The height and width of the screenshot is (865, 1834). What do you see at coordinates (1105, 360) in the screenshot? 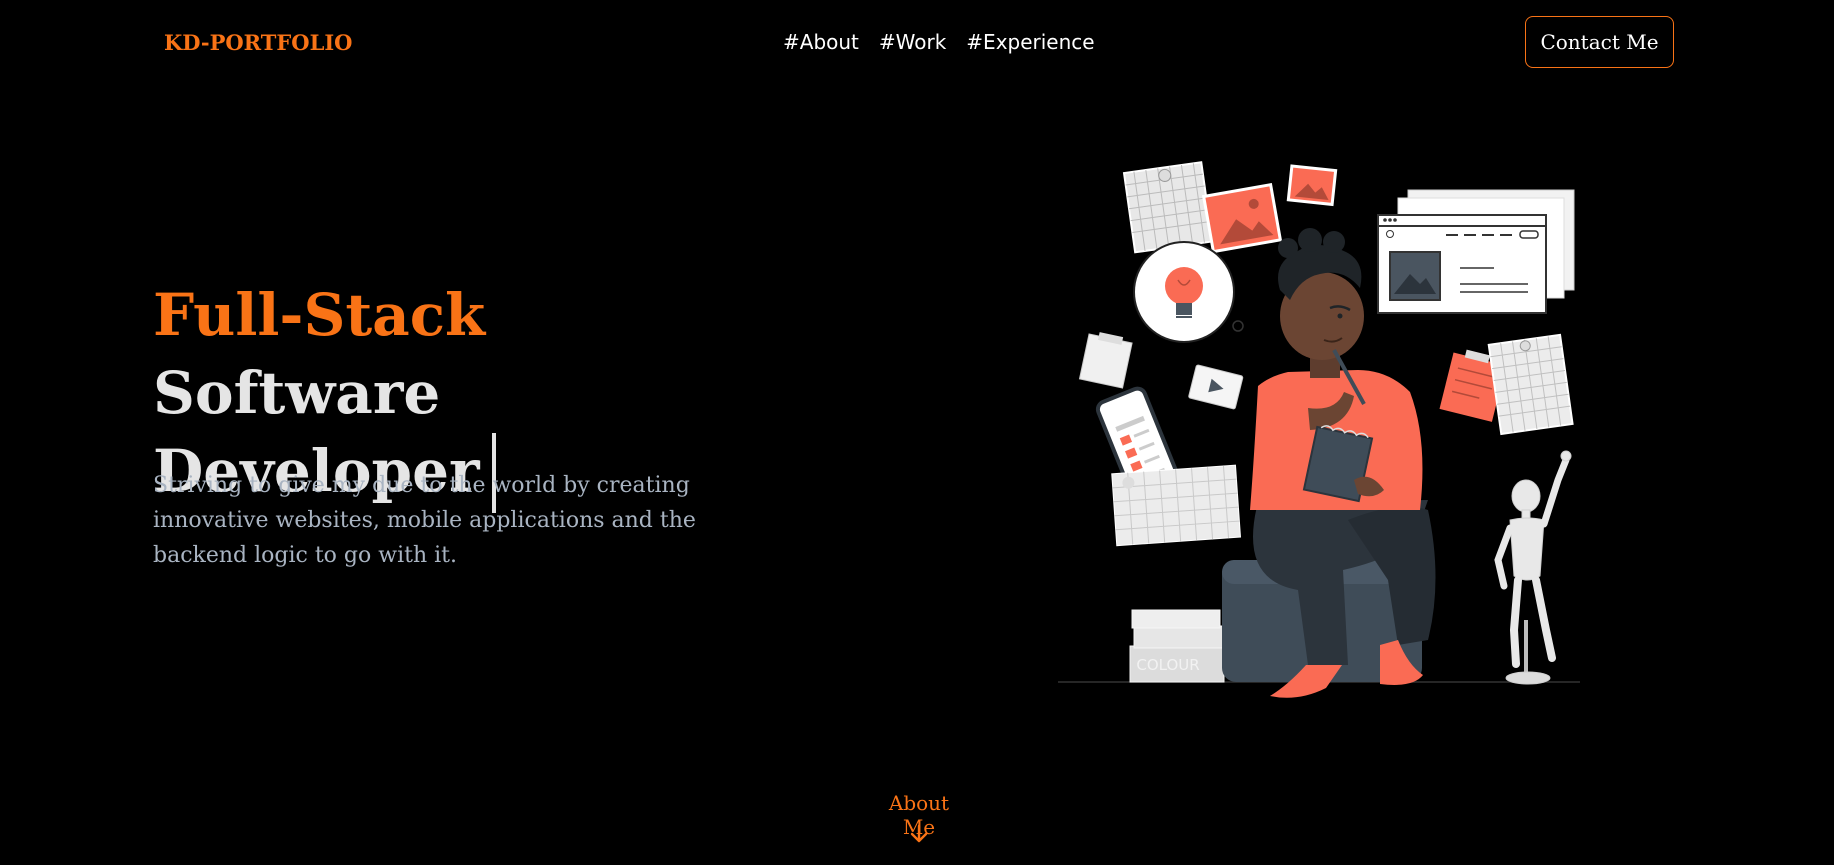
I see `sticky-note-icon` at bounding box center [1105, 360].